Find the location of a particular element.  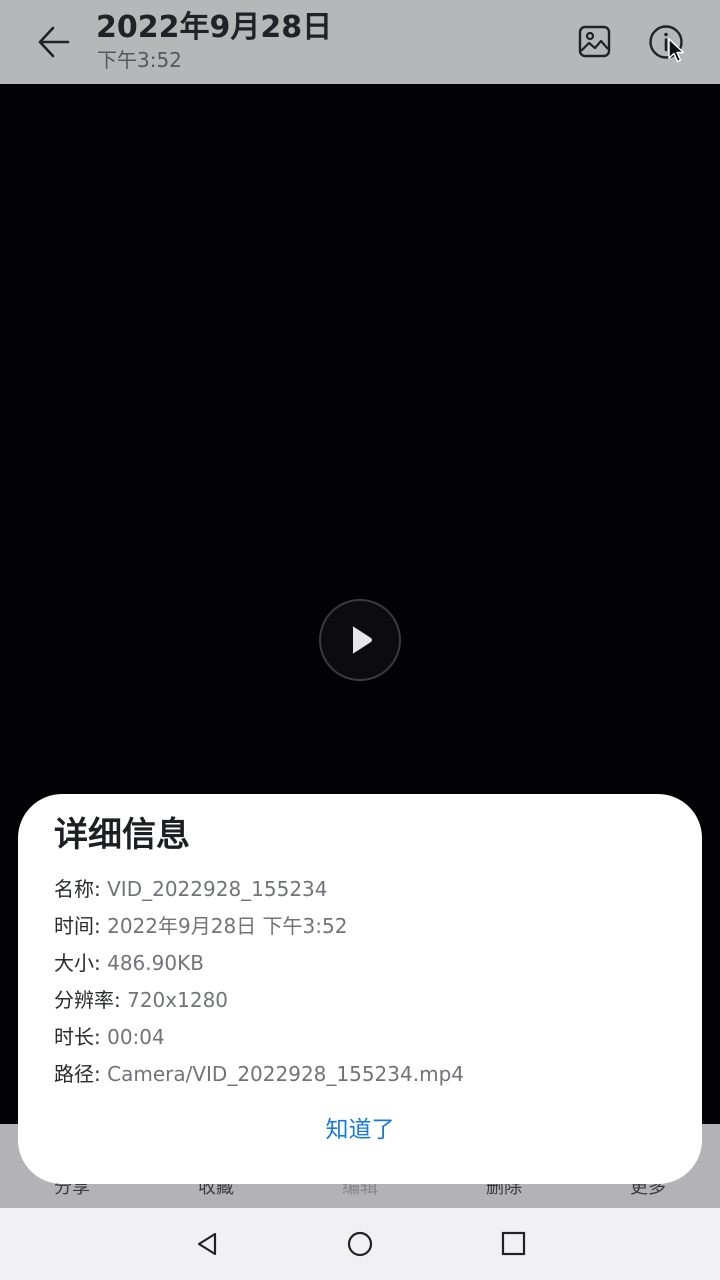

mouse-cursor-icon is located at coordinates (676, 50).